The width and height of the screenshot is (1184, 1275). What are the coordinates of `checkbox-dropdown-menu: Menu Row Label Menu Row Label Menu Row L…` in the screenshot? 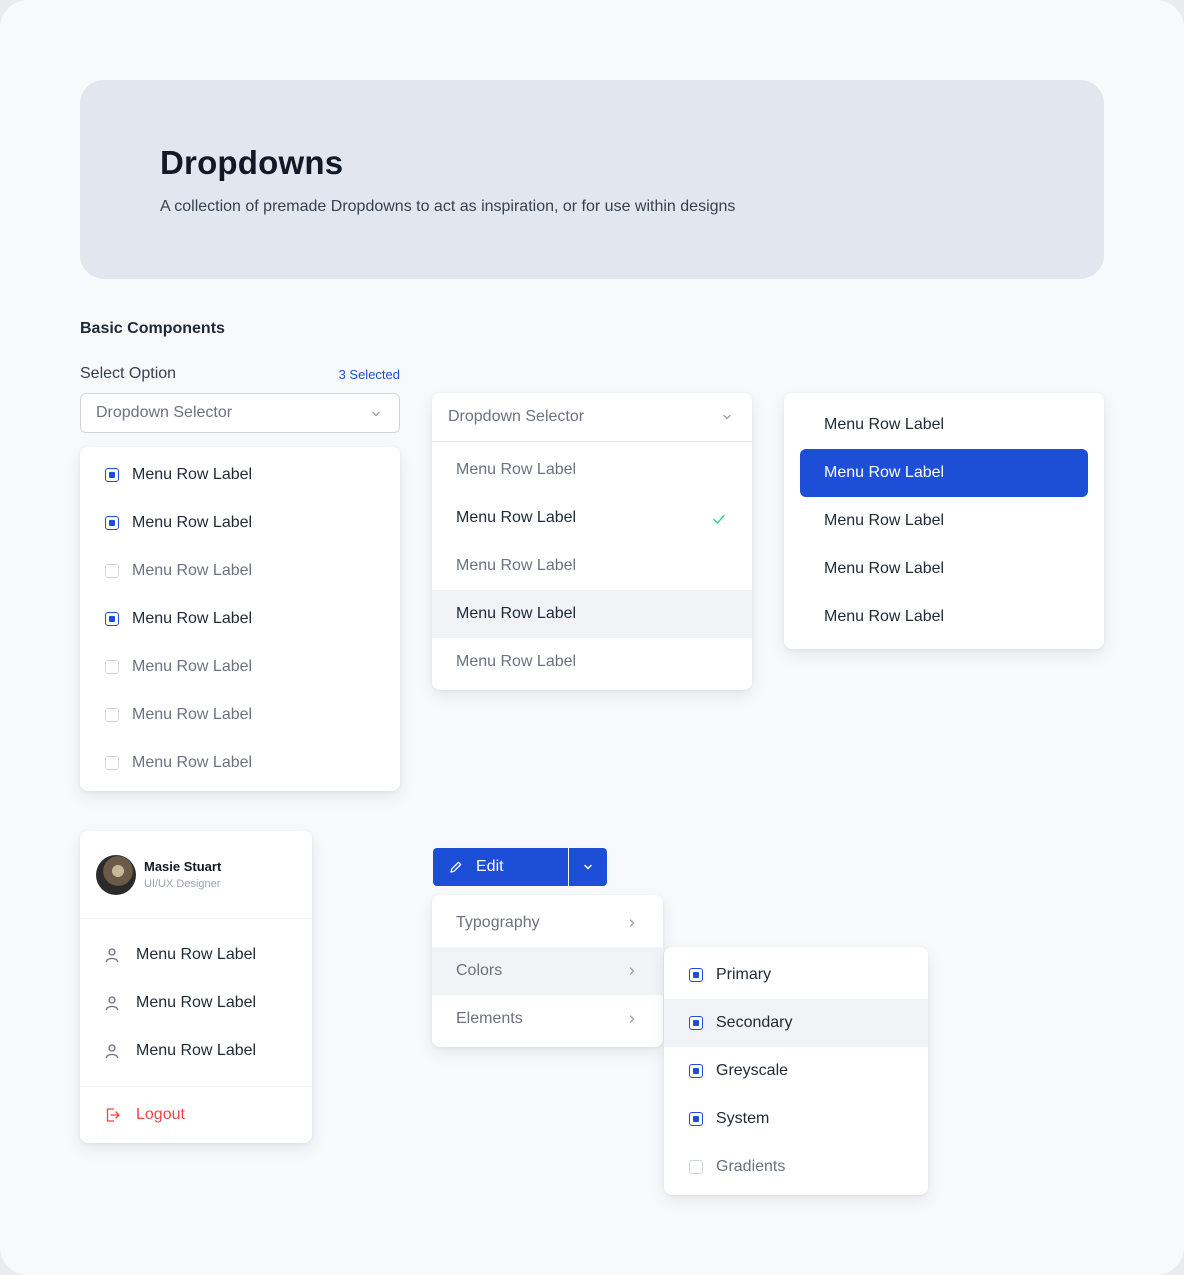 It's located at (240, 619).